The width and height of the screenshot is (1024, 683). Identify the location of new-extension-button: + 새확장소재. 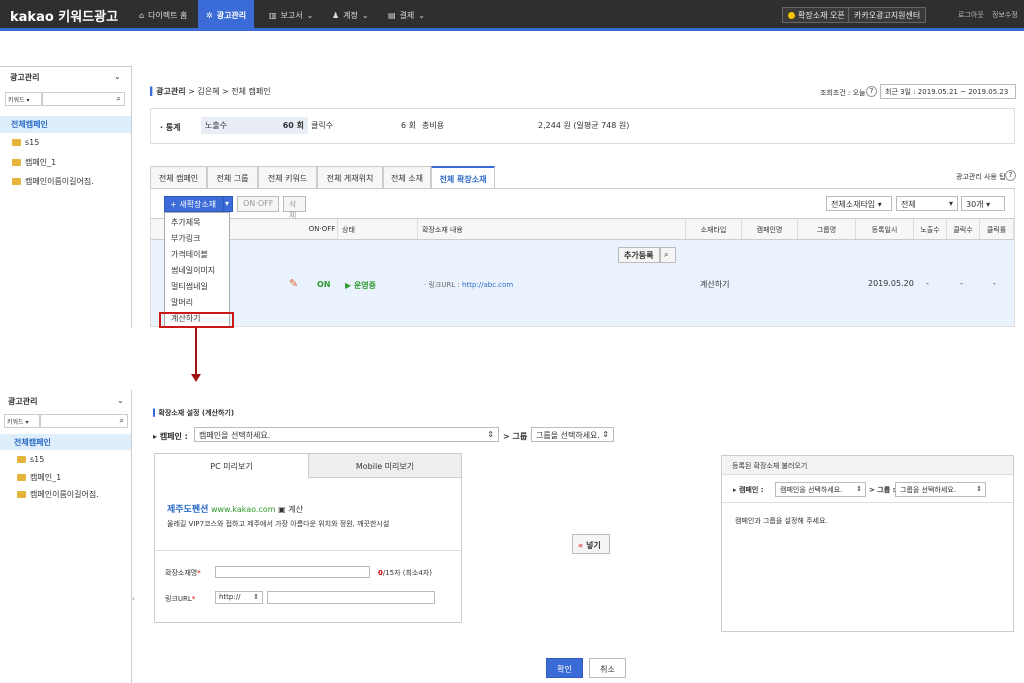
(194, 204).